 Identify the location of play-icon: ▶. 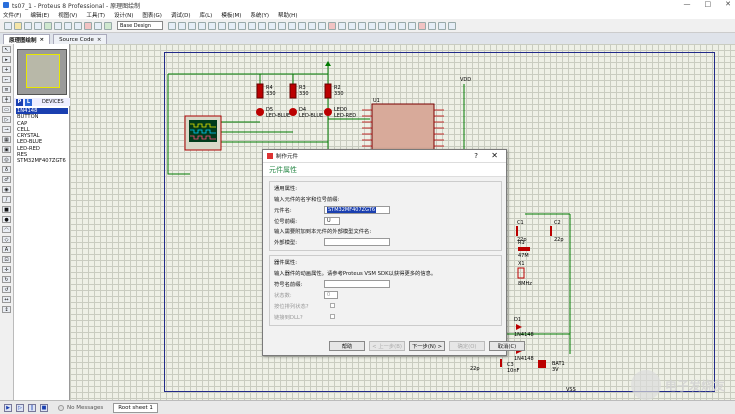
(8, 407).